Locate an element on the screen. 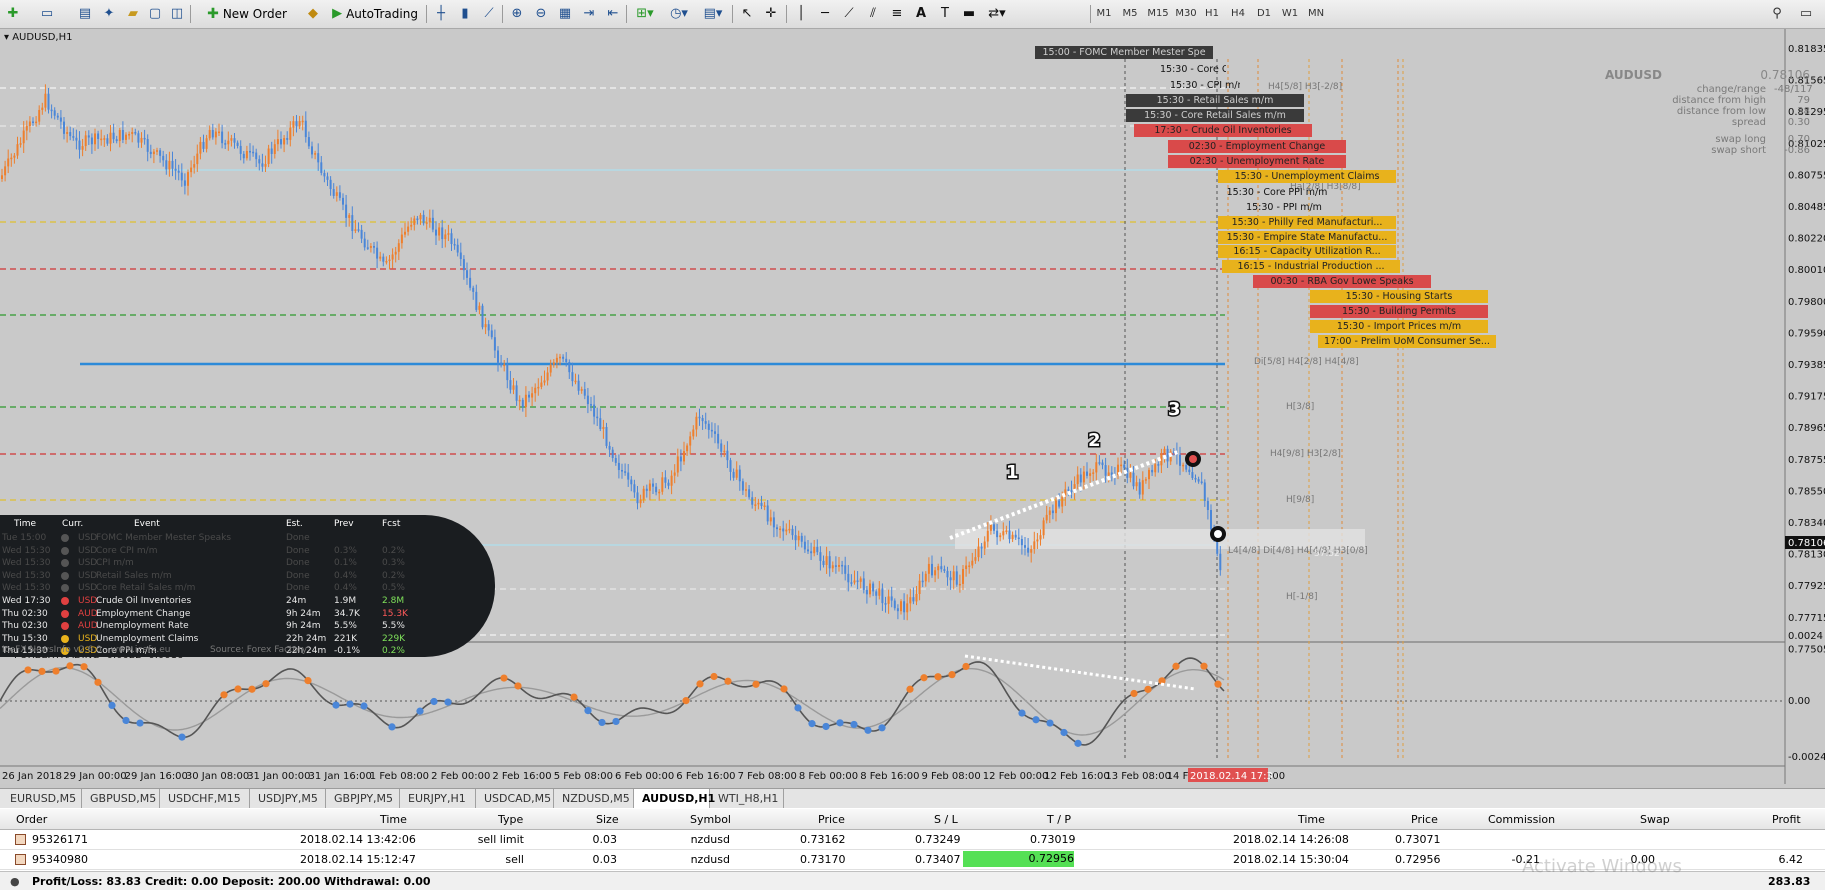  new-order-label: New Order is located at coordinates (254, 13).